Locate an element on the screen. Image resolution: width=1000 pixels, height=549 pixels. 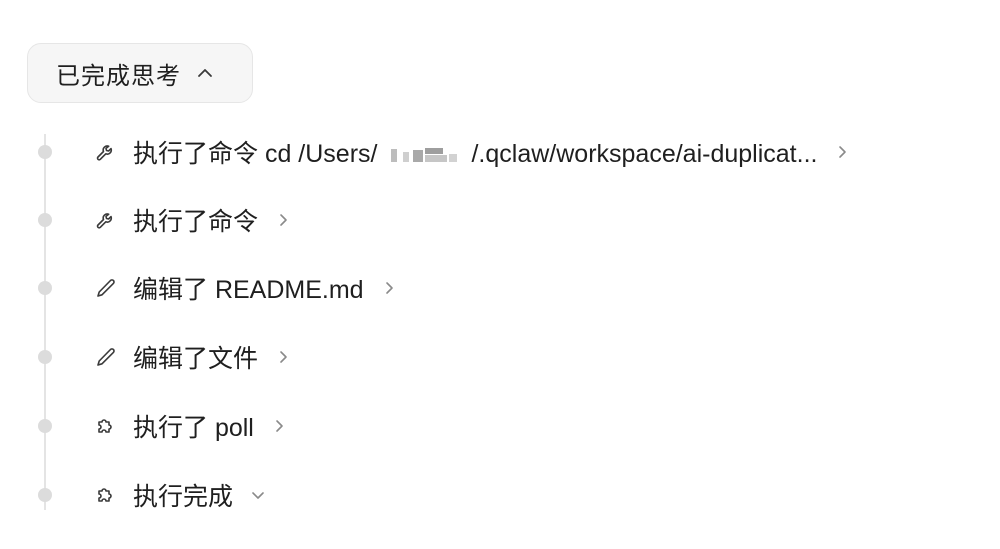
step-item: 执行了命令 is located at coordinates (500, 220).